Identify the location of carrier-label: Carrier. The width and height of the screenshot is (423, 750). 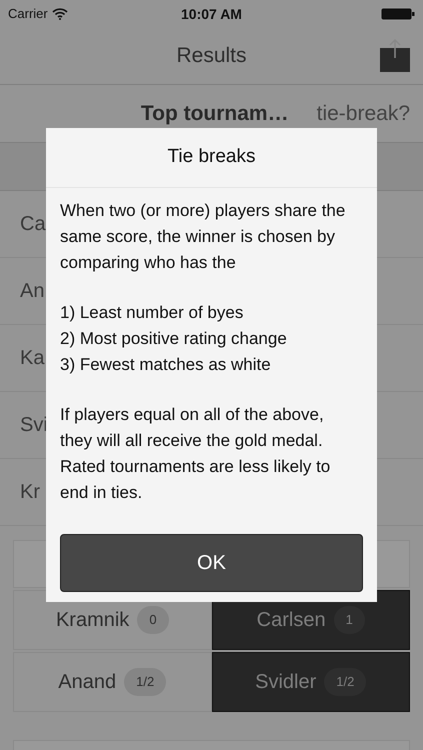
(28, 14).